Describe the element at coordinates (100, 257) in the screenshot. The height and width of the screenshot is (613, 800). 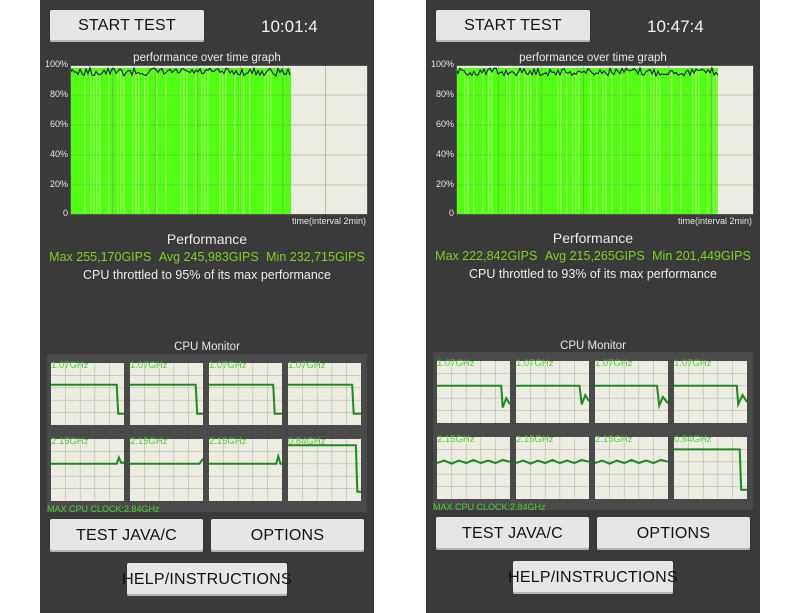
I see `max-gips: Max 255,170GIPS` at that location.